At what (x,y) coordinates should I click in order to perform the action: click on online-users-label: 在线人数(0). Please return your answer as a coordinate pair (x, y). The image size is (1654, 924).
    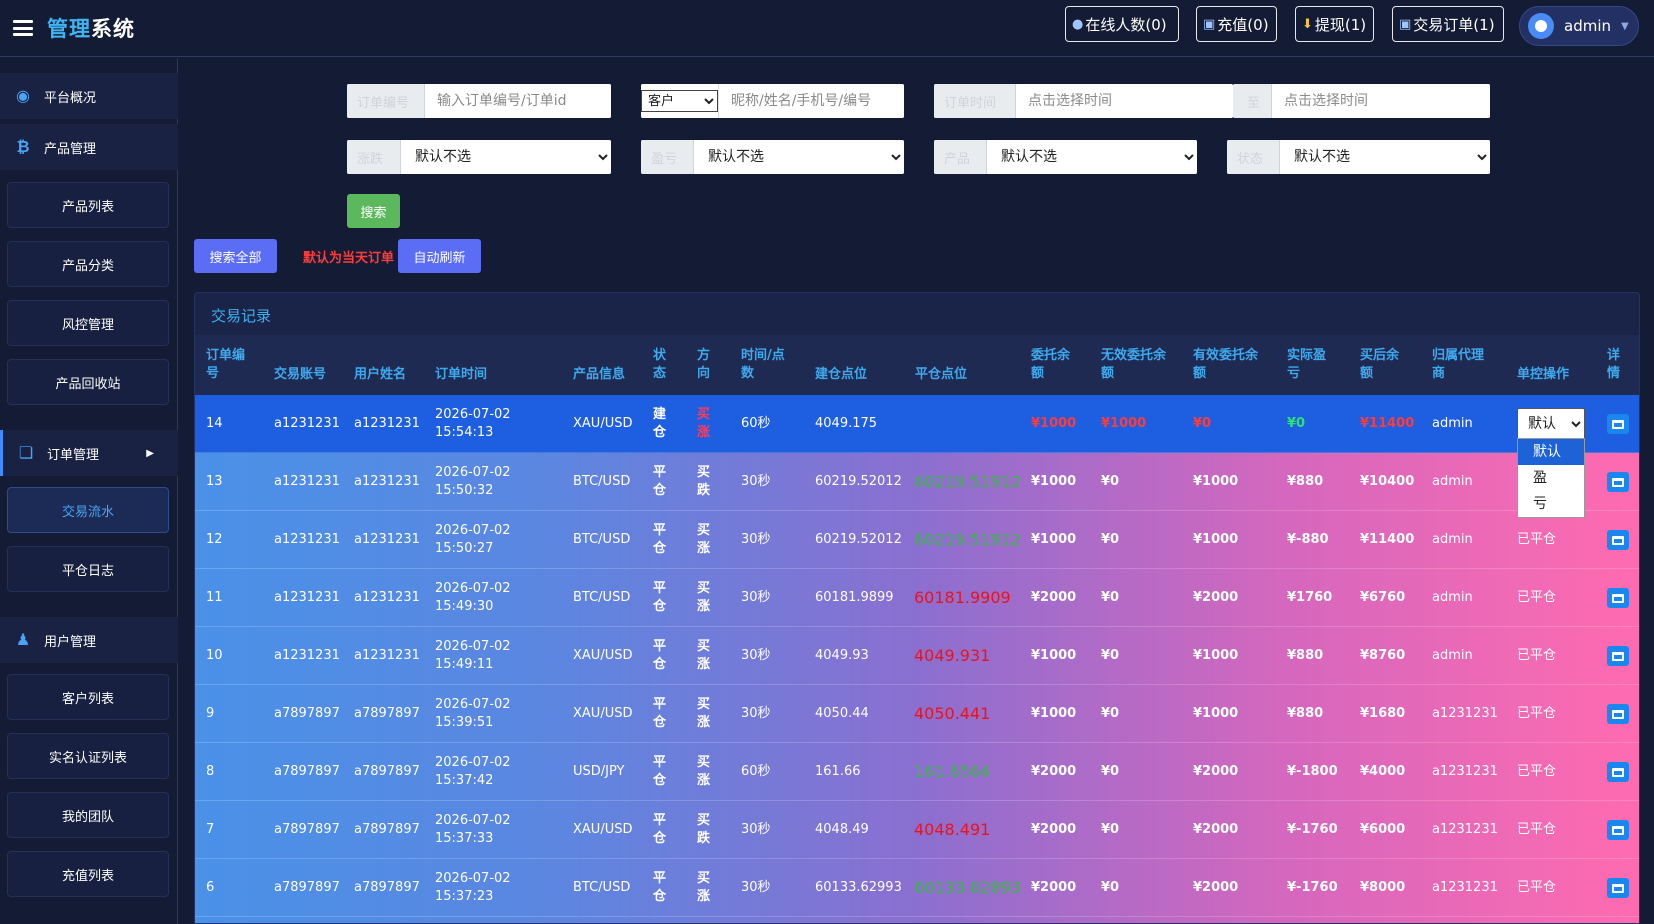
    Looking at the image, I should click on (1126, 24).